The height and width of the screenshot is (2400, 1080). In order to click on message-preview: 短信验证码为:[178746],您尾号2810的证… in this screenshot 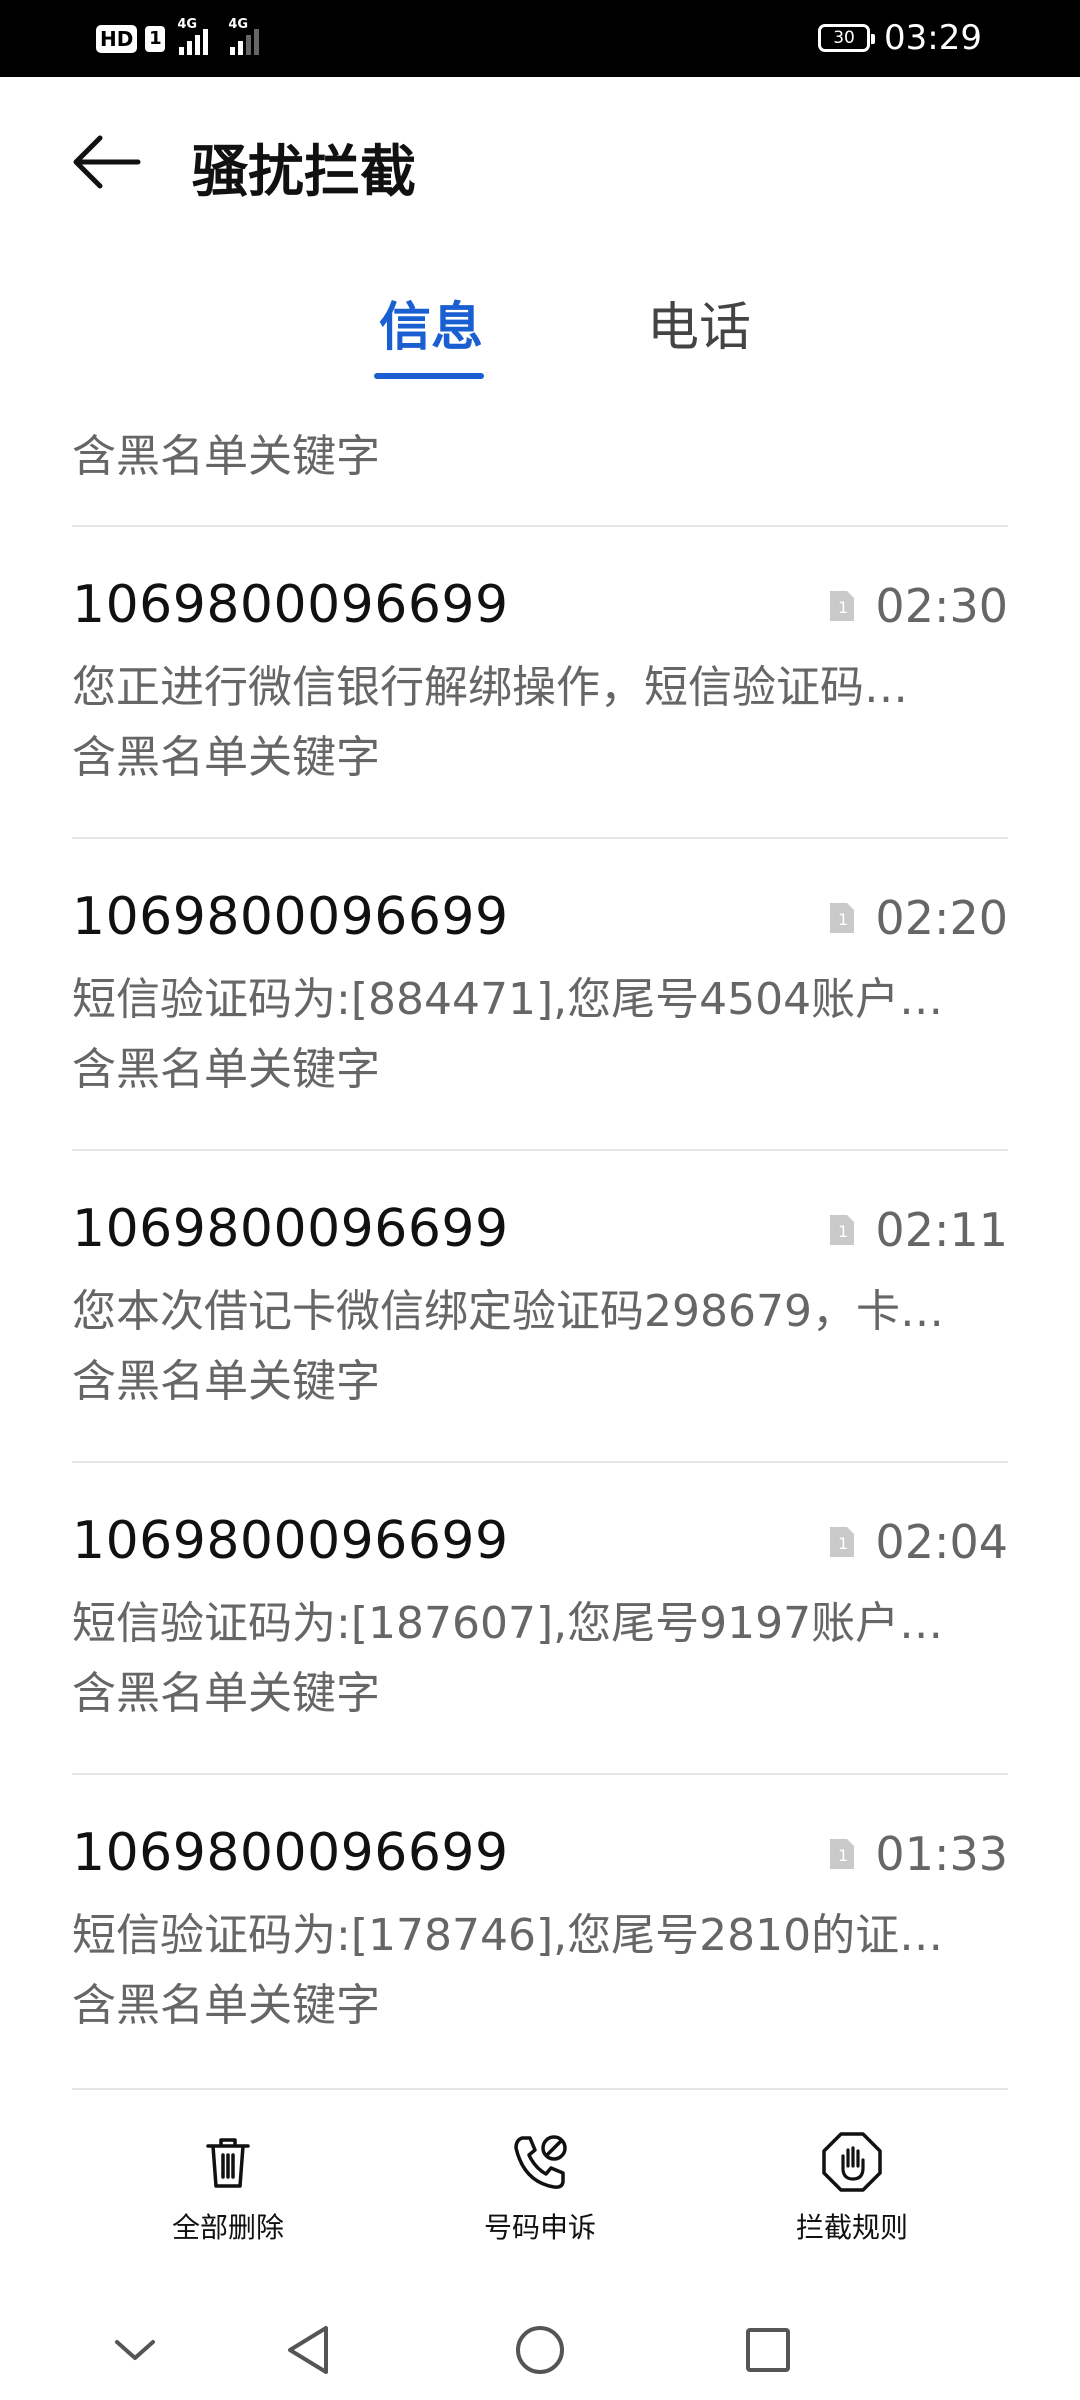, I will do `click(508, 1935)`.